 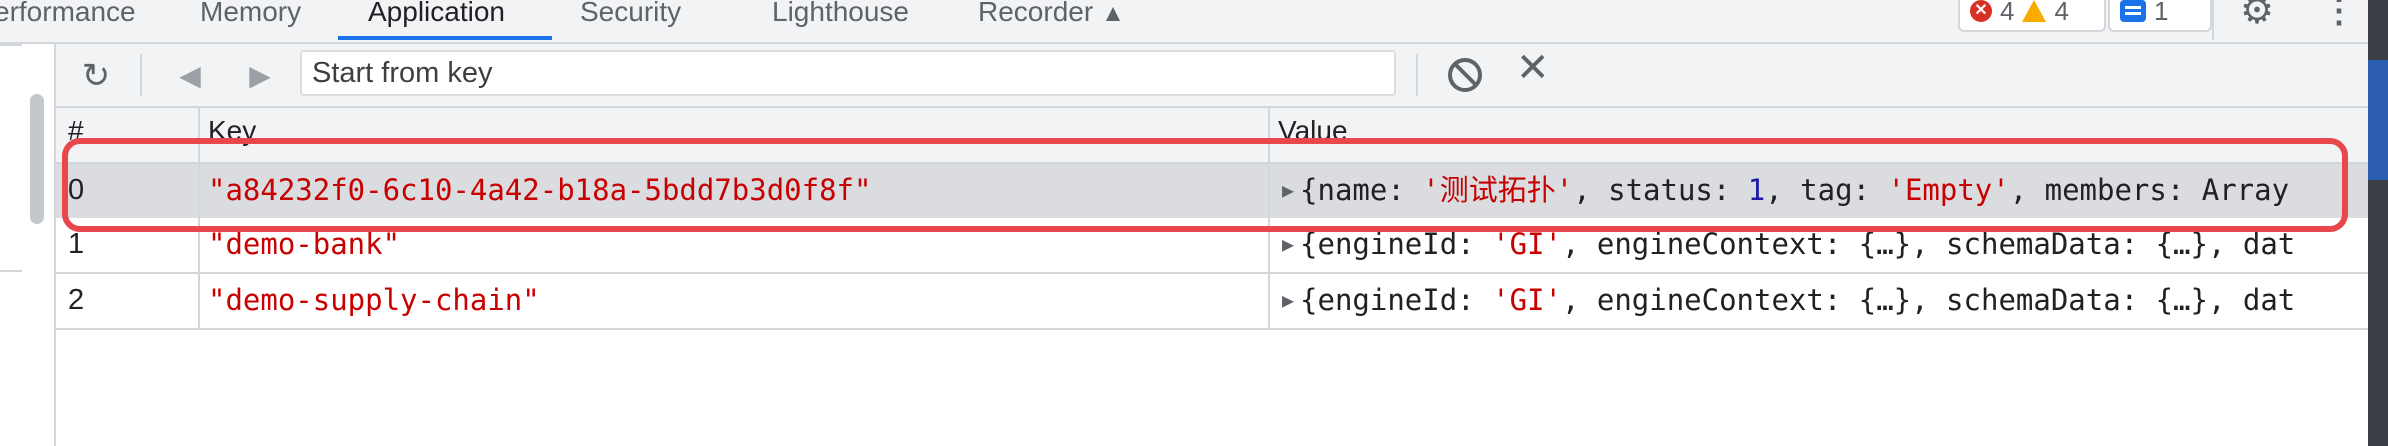 I want to click on message-counter: 1, so click(x=2160, y=16).